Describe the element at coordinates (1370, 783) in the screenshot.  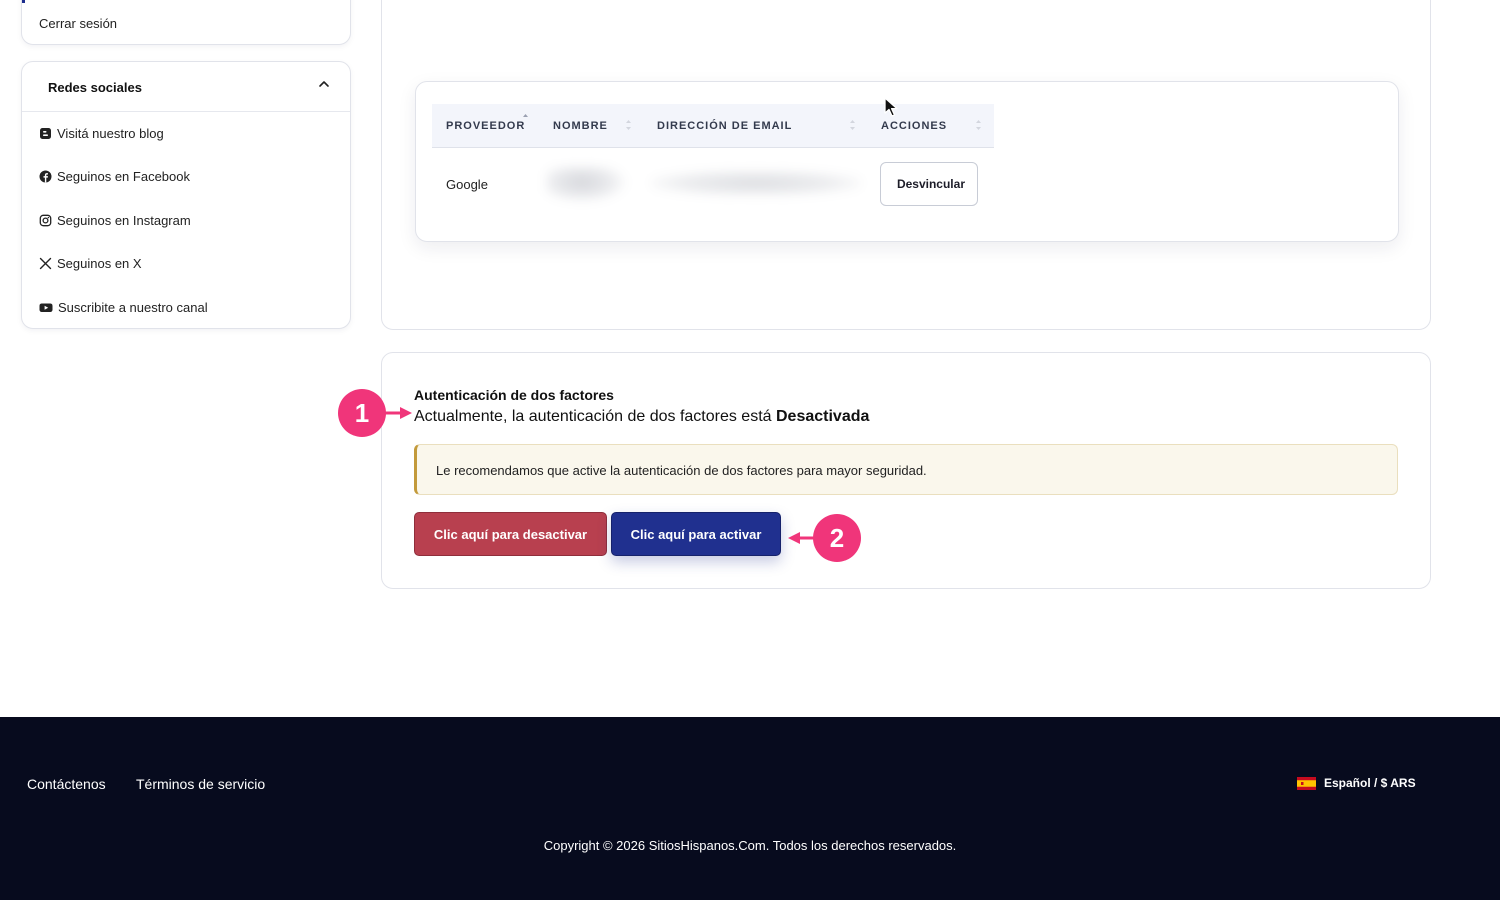
I see `language-currency-label: Español / $ ARS` at that location.